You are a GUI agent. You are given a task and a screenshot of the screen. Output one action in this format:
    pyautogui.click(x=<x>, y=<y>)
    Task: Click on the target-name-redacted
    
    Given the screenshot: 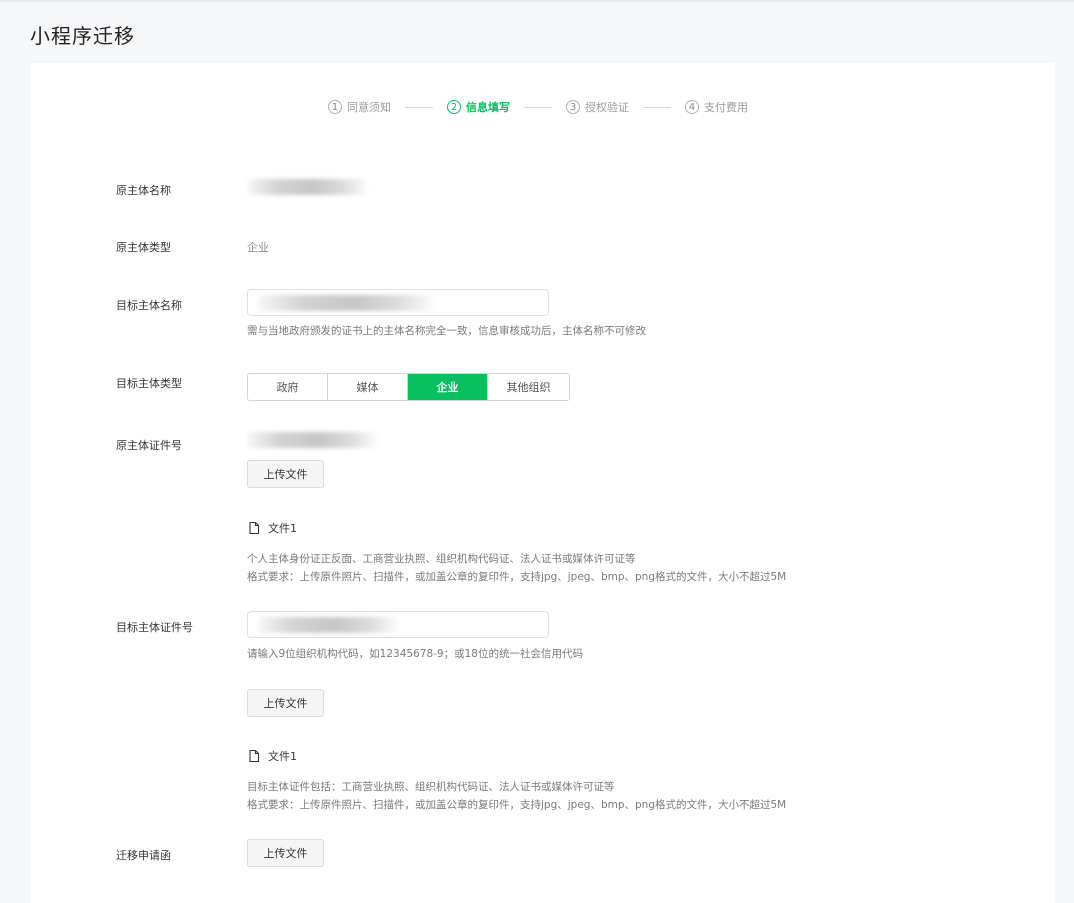 What is the action you would take?
    pyautogui.click(x=345, y=303)
    